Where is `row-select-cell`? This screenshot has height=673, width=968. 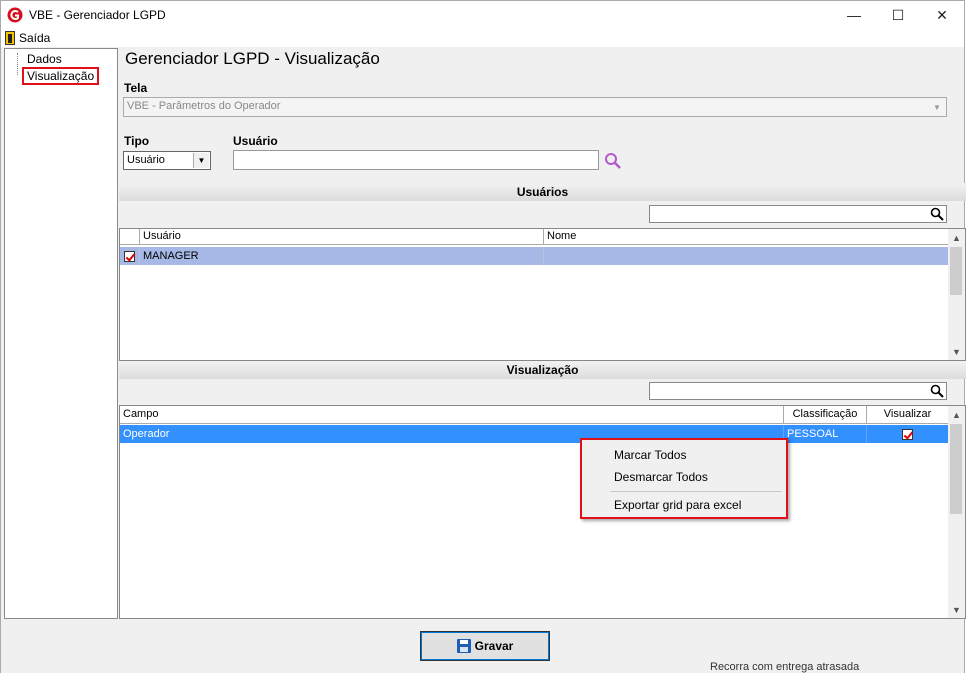 row-select-cell is located at coordinates (130, 256).